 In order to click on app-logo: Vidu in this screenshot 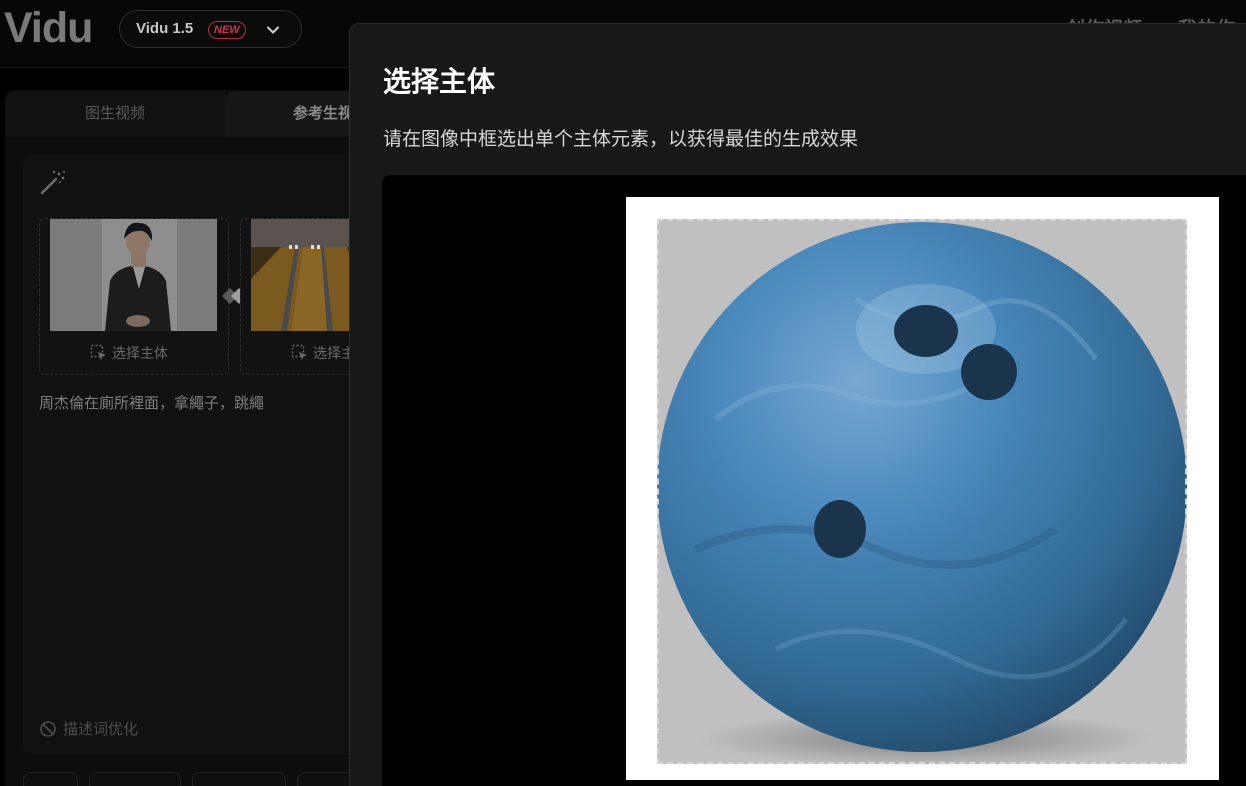, I will do `click(48, 28)`.